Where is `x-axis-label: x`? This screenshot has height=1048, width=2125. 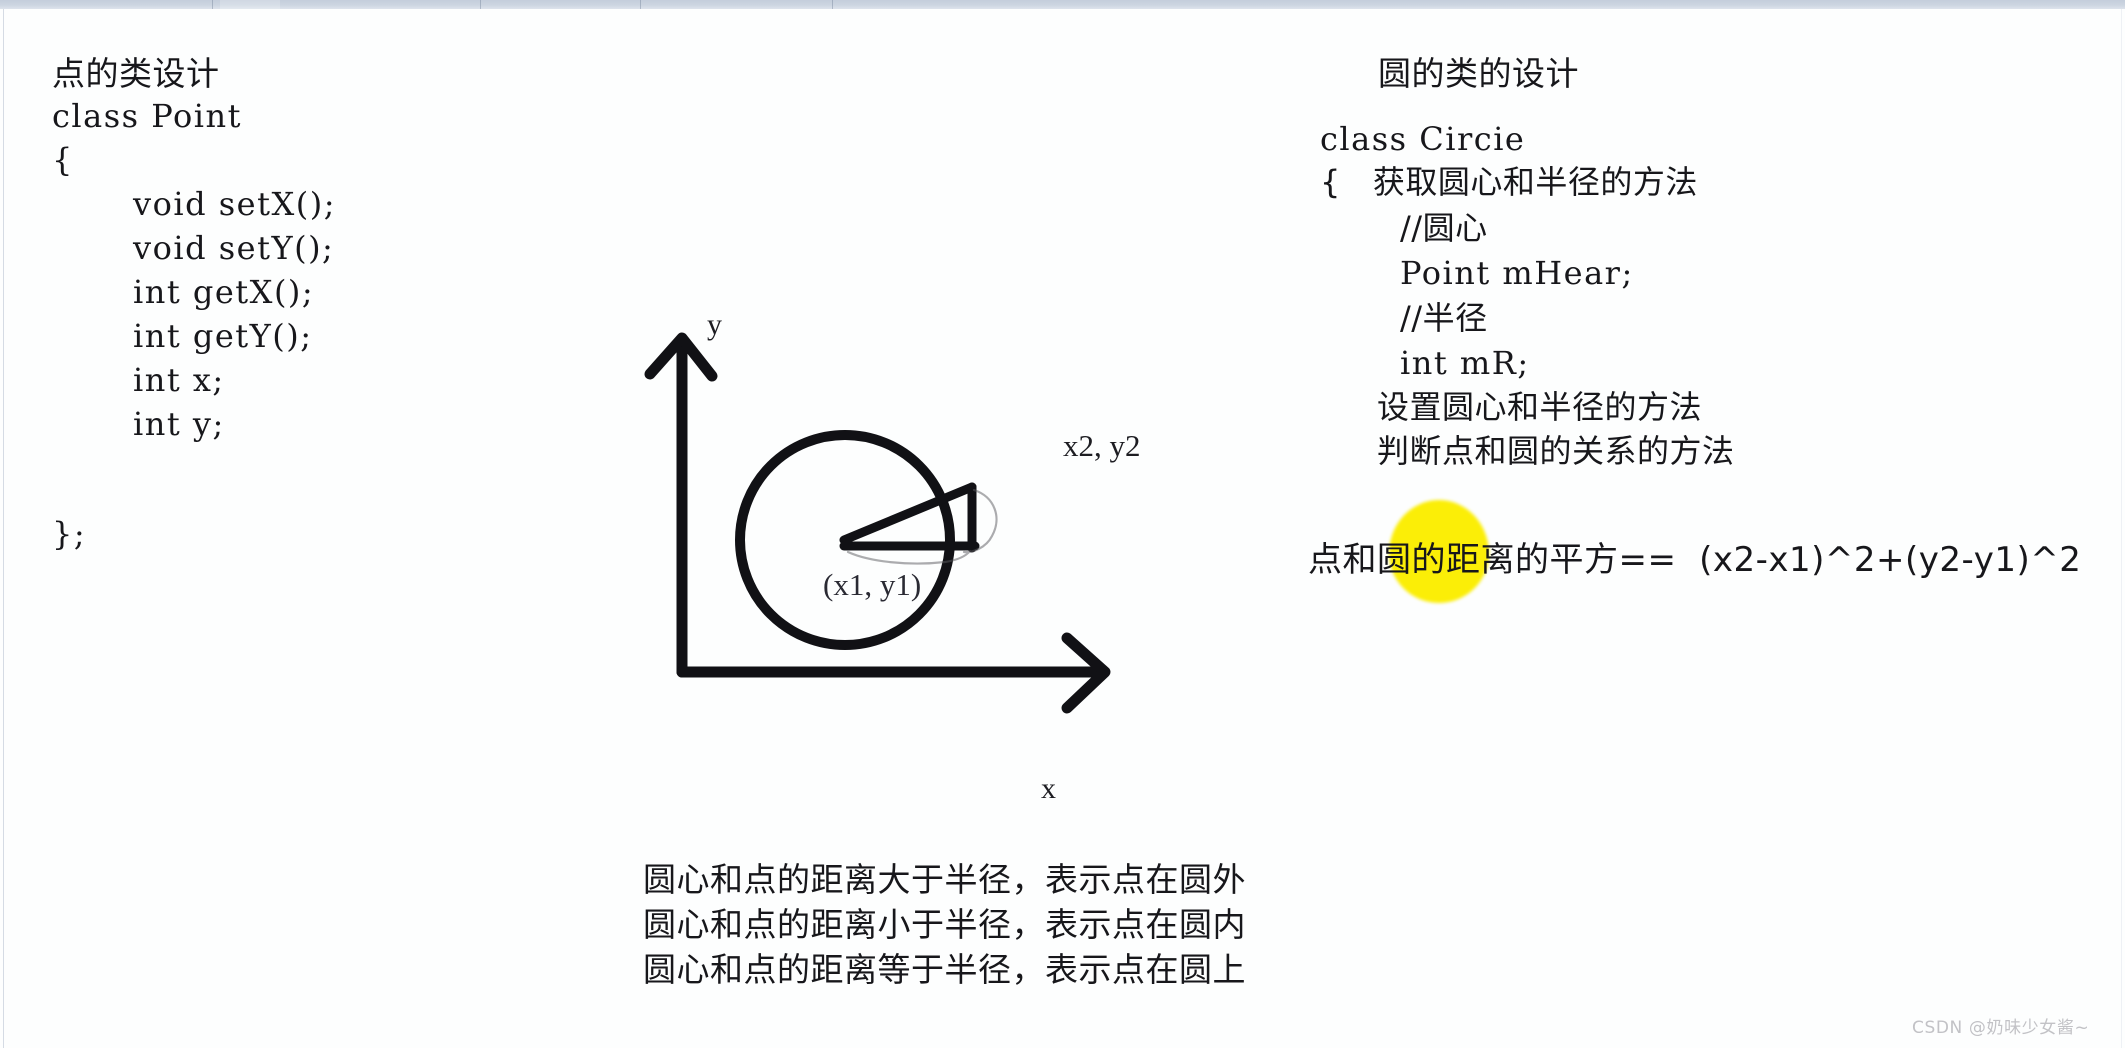 x-axis-label: x is located at coordinates (1048, 788).